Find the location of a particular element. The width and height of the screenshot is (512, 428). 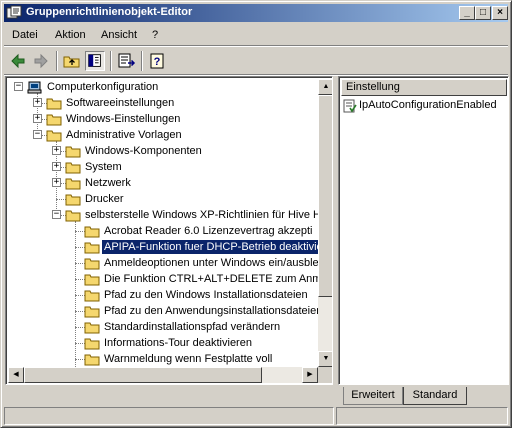

up-folder-icon is located at coordinates (72, 61).